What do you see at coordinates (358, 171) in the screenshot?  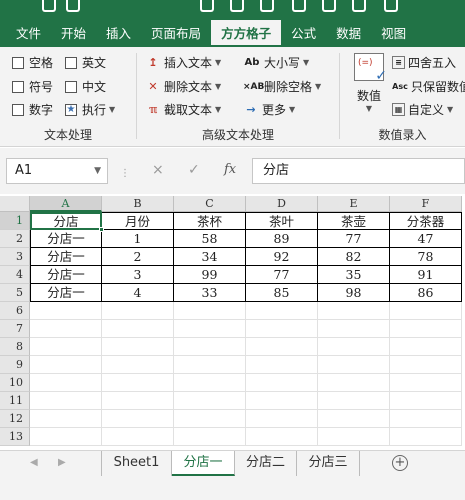 I see `formula-input: 分店` at bounding box center [358, 171].